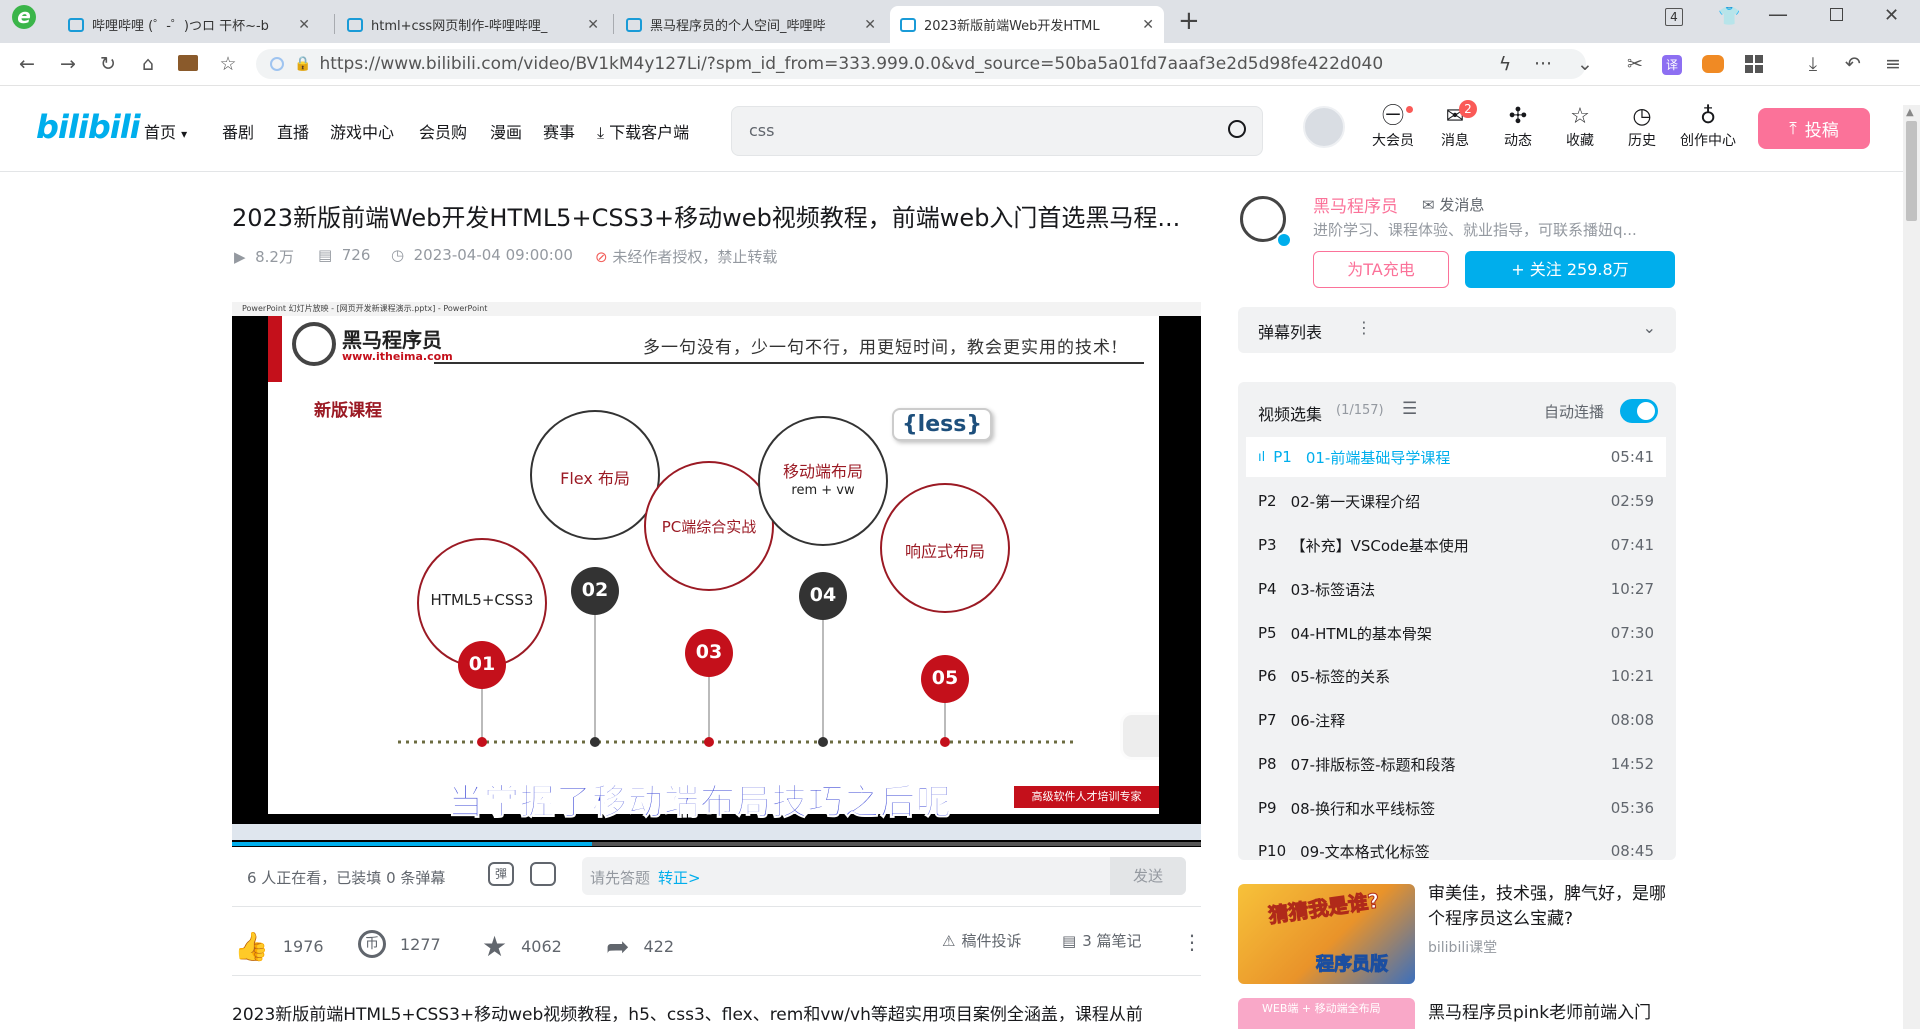  What do you see at coordinates (1853, 64) in the screenshot?
I see `undo-icon: ↶` at bounding box center [1853, 64].